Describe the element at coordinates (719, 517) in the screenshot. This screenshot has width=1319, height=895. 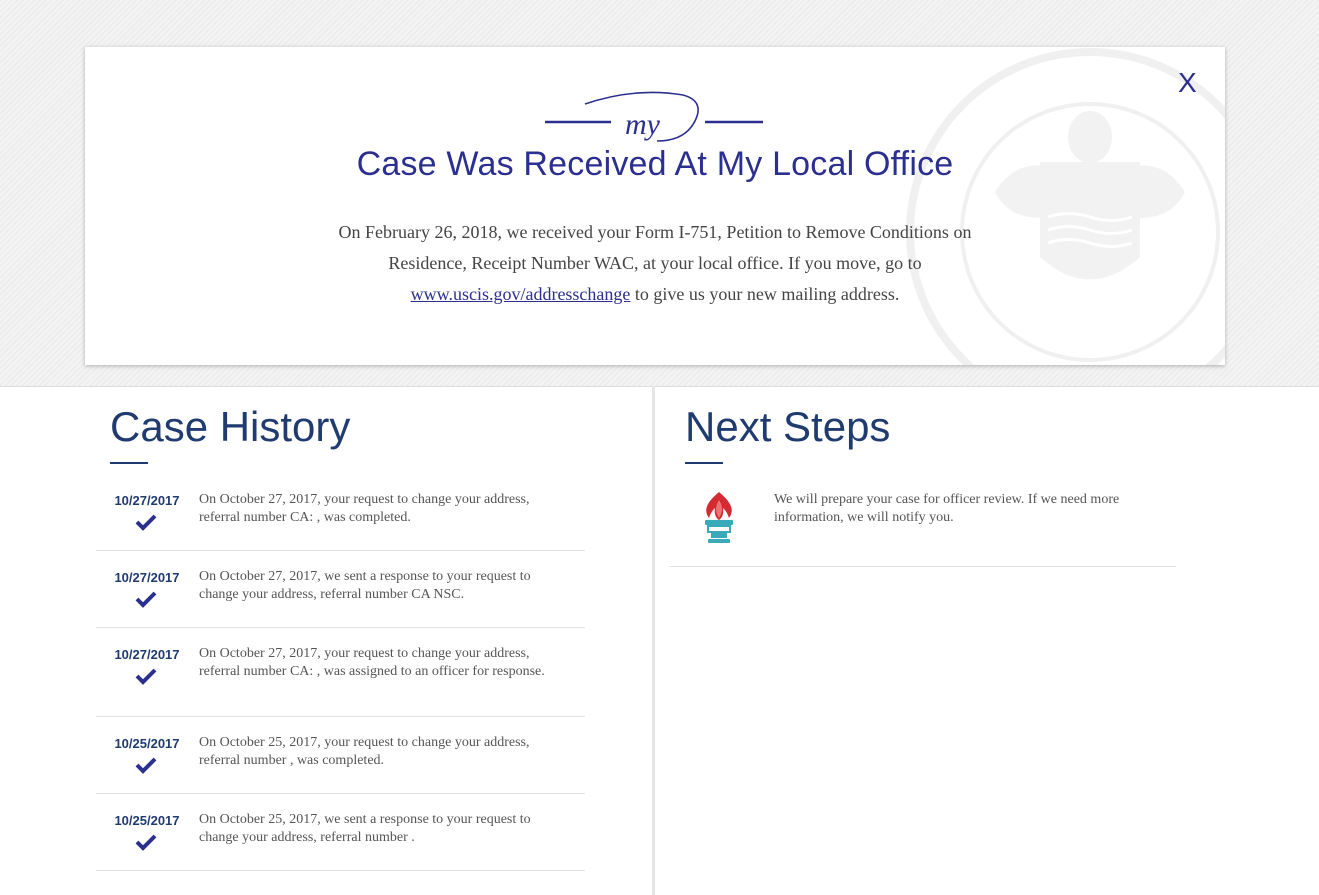
I see `torch-icon` at that location.